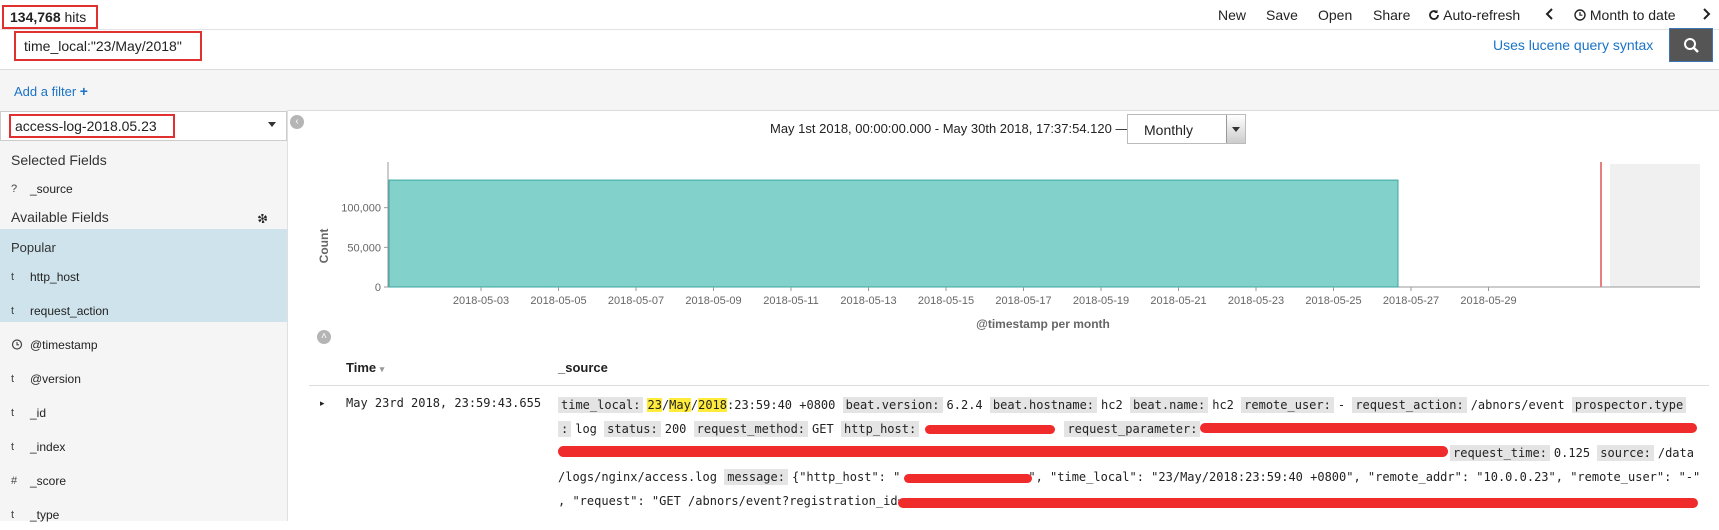  I want to click on time-column-header: Time ▾, so click(365, 367).